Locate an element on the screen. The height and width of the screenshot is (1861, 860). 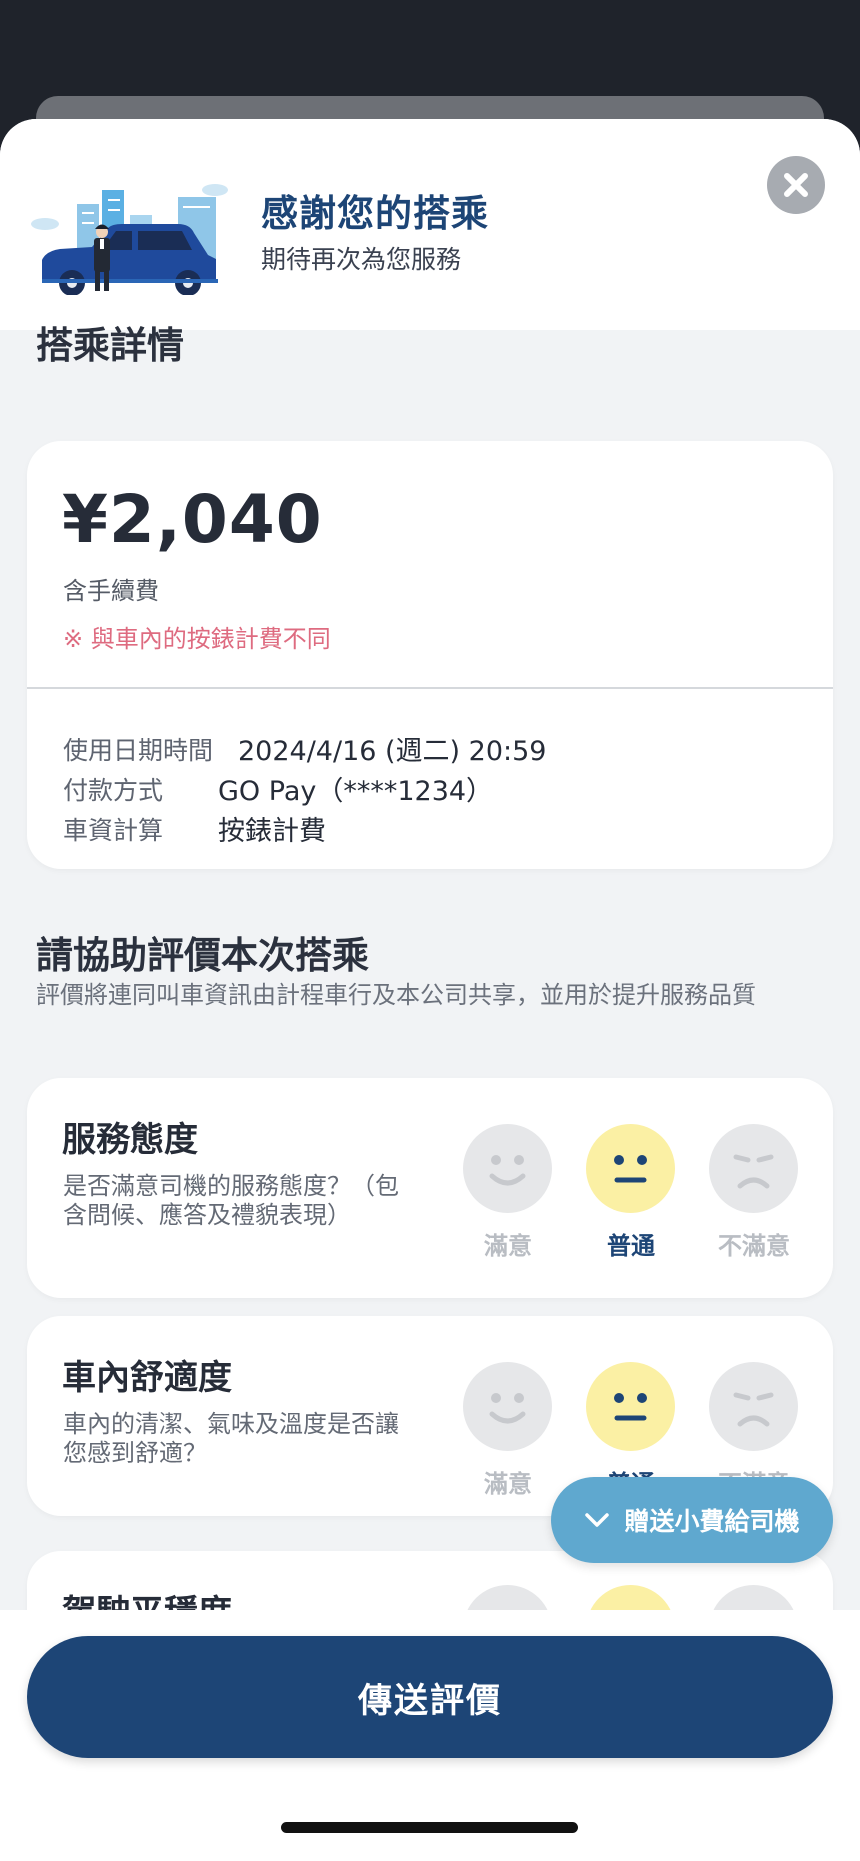
tip-driver-label: 贈送小費給司機 is located at coordinates (712, 1521).